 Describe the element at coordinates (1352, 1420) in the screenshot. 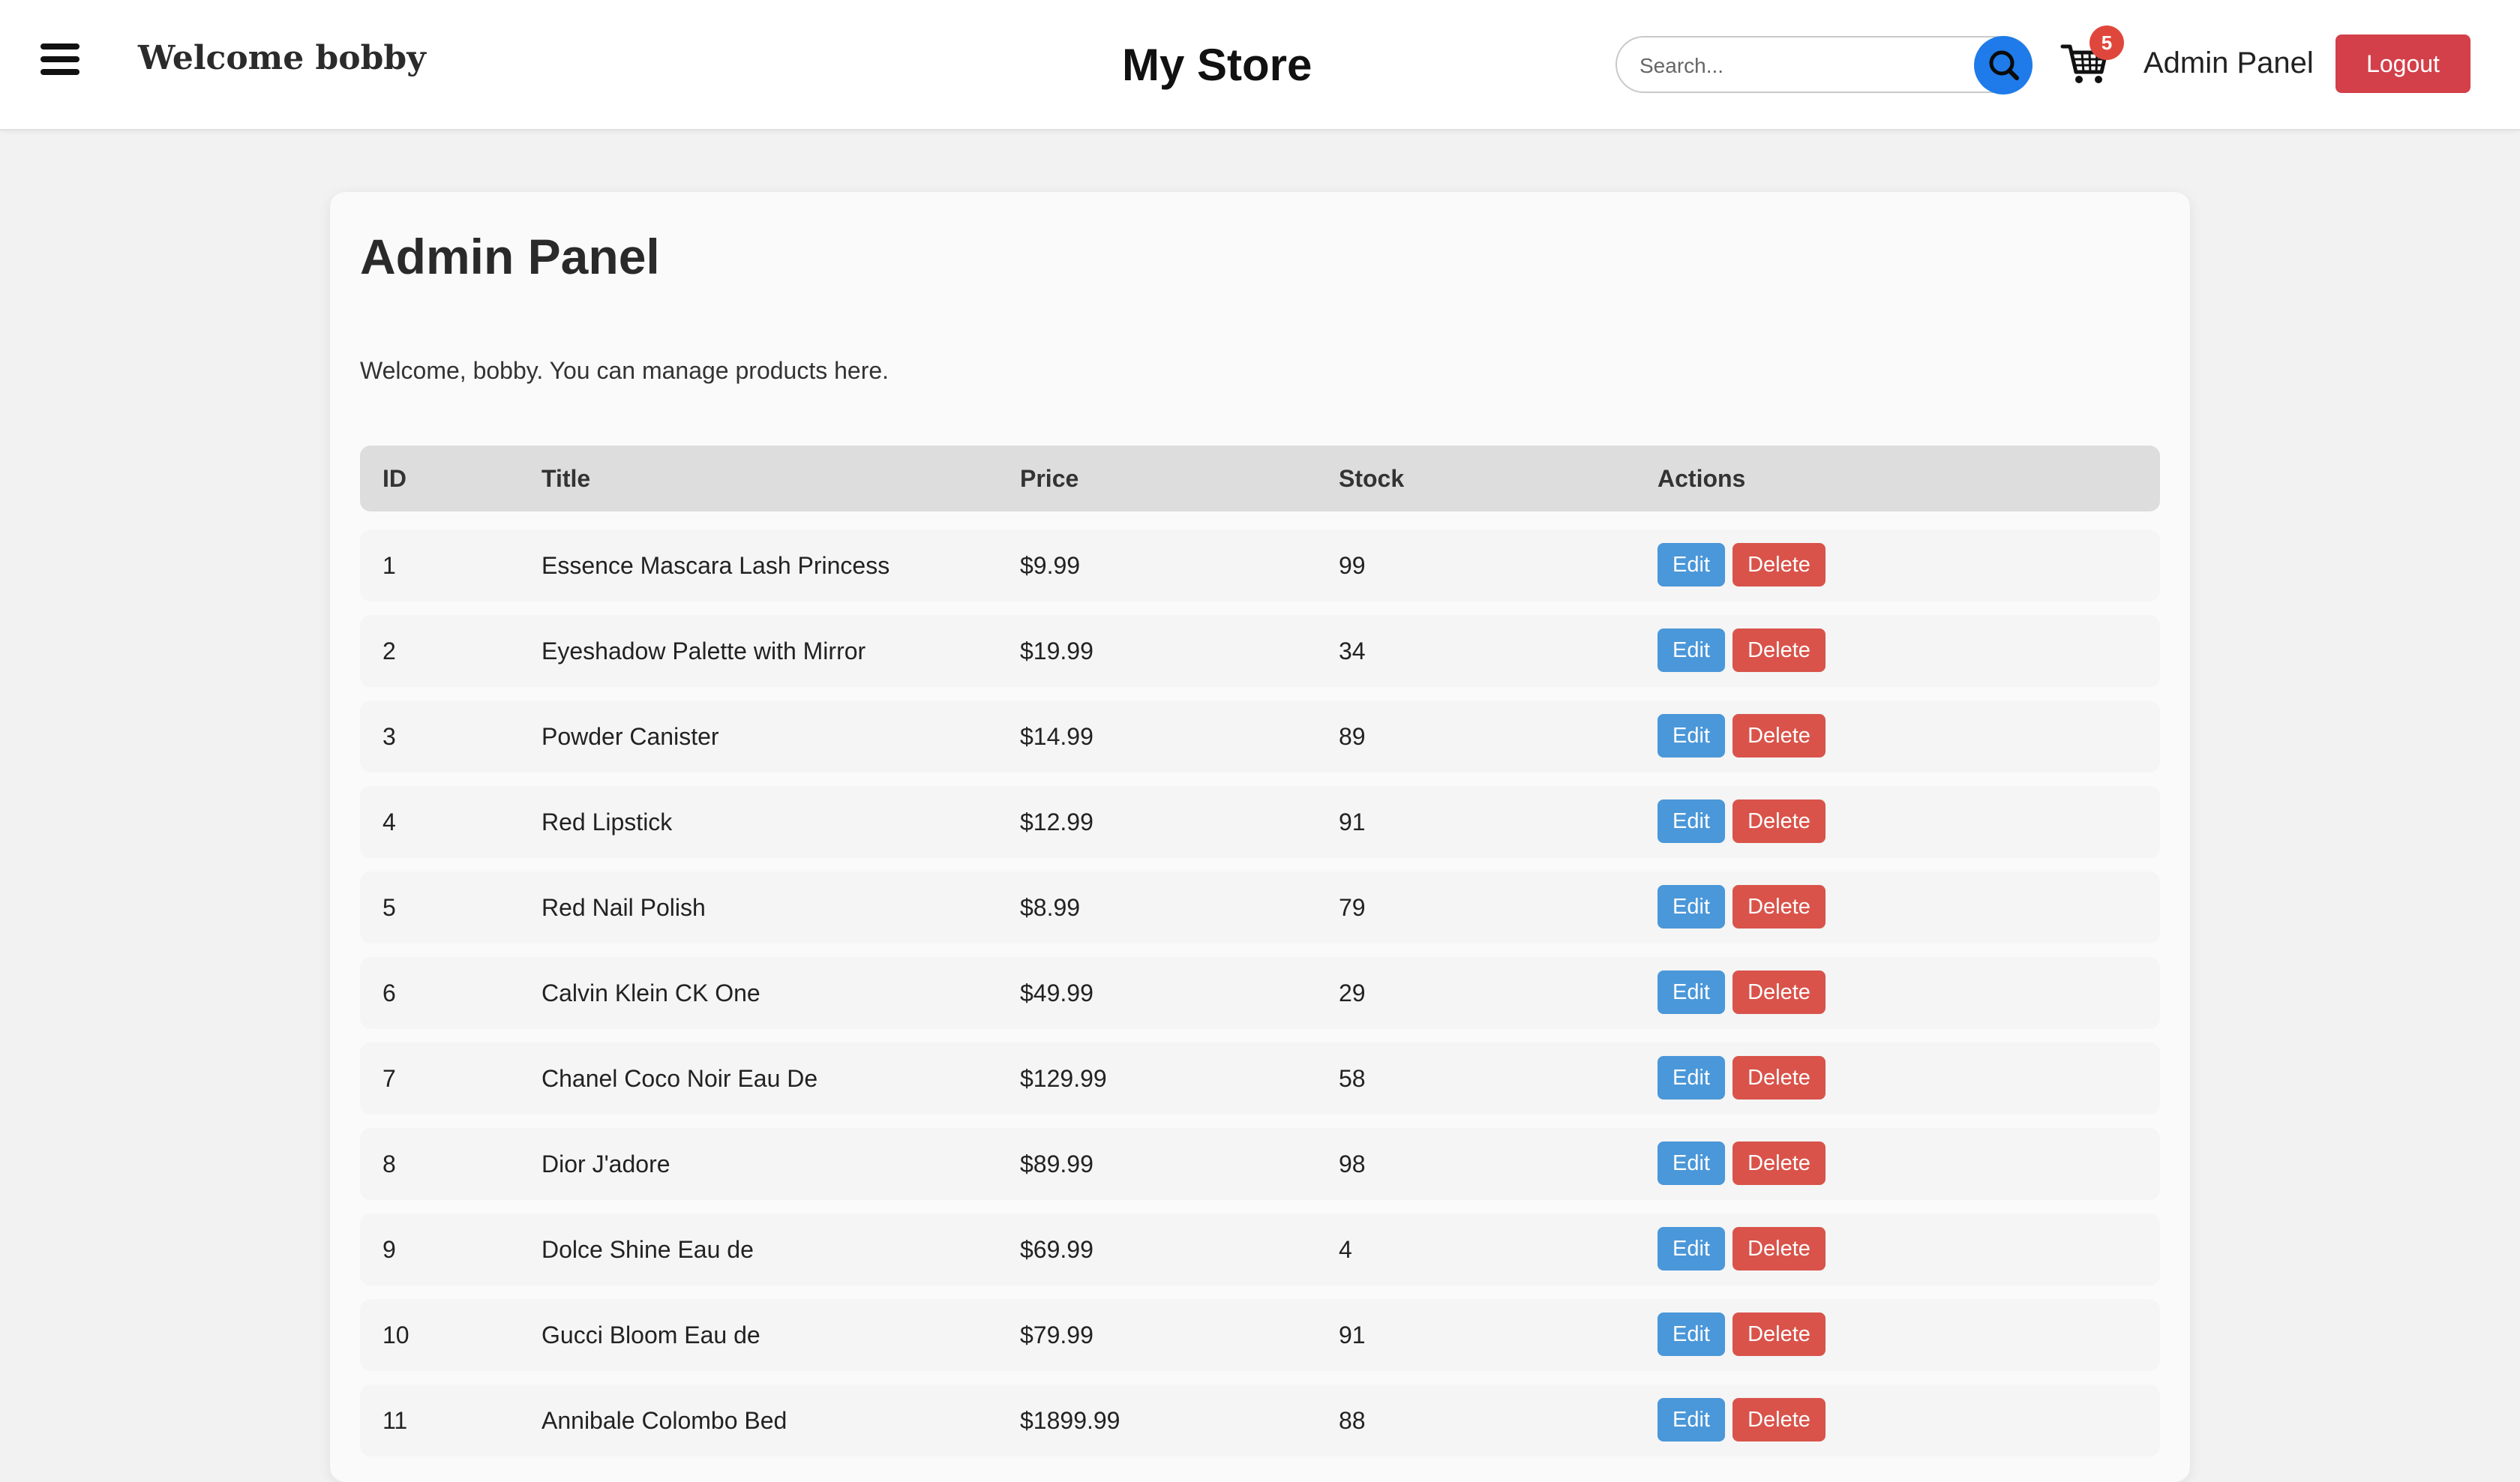

I see `cell-stock: 88` at that location.